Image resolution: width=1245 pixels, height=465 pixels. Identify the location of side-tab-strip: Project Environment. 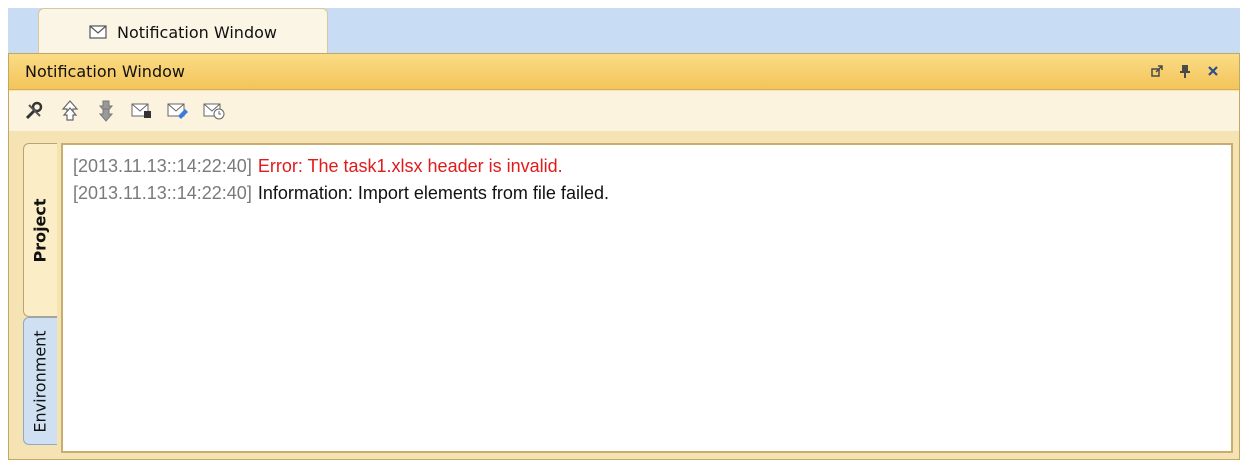
(37, 291).